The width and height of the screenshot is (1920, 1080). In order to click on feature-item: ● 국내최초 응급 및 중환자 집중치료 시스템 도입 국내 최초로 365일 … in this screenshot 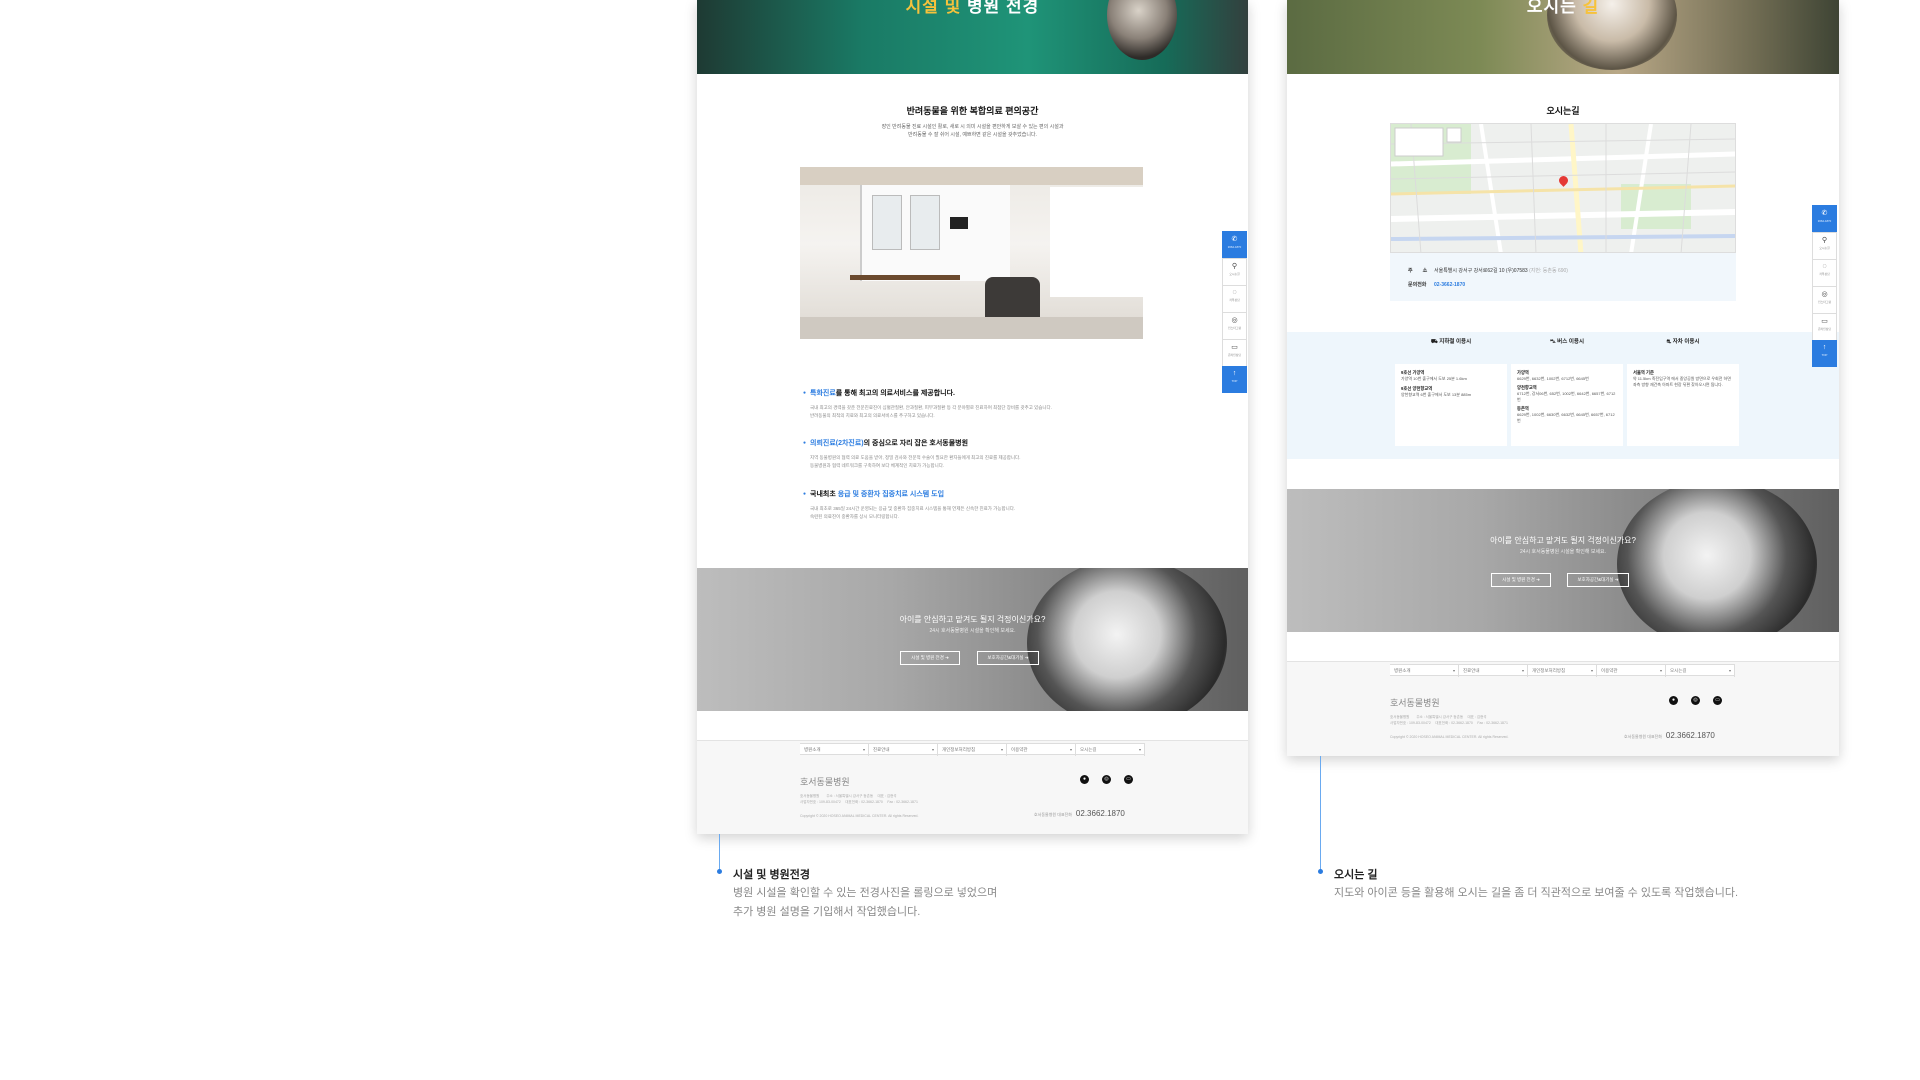, I will do `click(909, 505)`.